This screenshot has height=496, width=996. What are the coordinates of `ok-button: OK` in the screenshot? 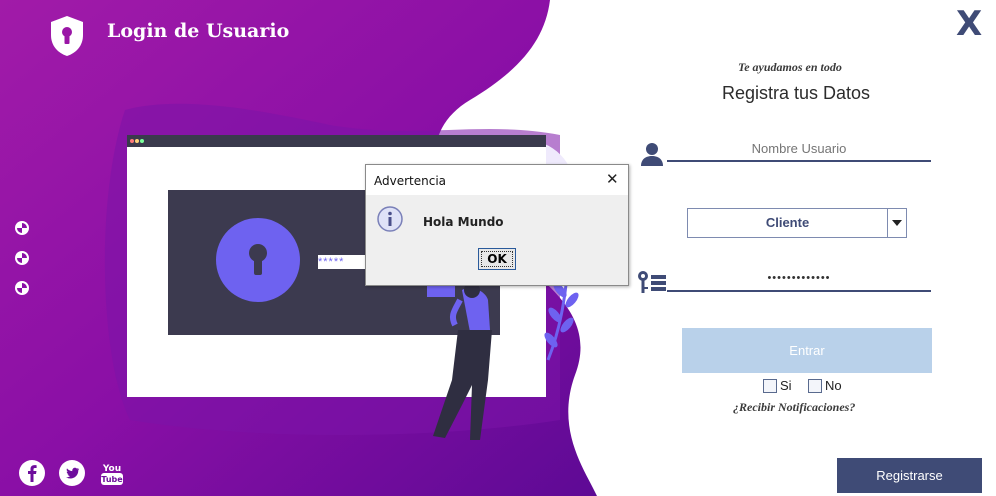 It's located at (497, 259).